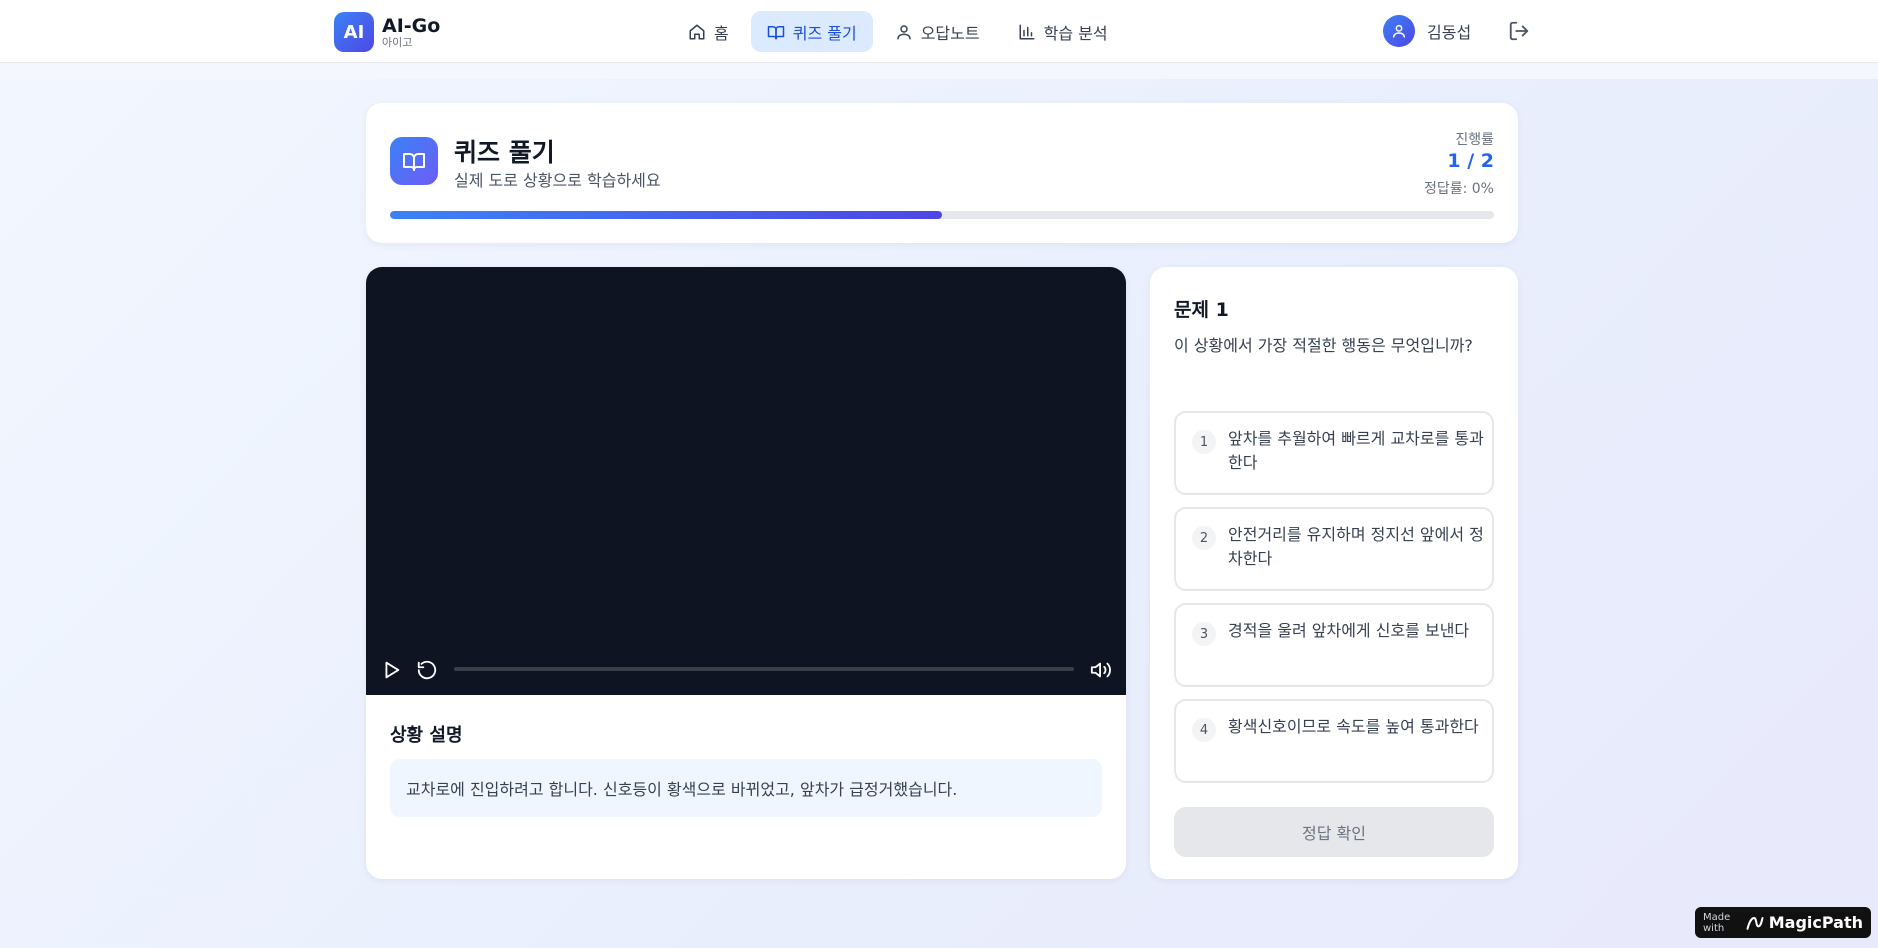  Describe the element at coordinates (1717, 922) in the screenshot. I see `badge-prefix: Made with` at that location.